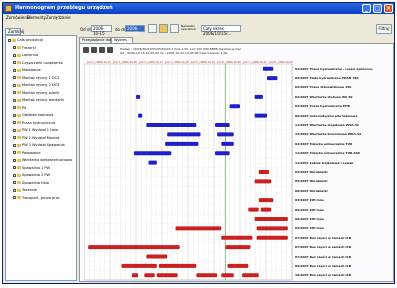  I want to click on save-icon, so click(110, 50).